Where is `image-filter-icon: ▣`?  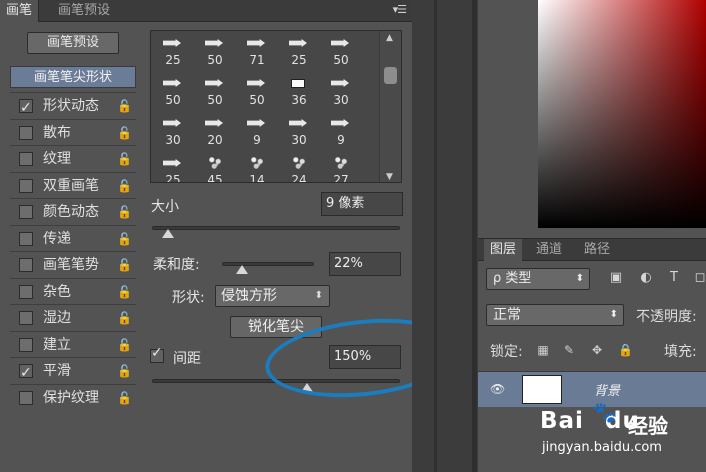 image-filter-icon: ▣ is located at coordinates (616, 278).